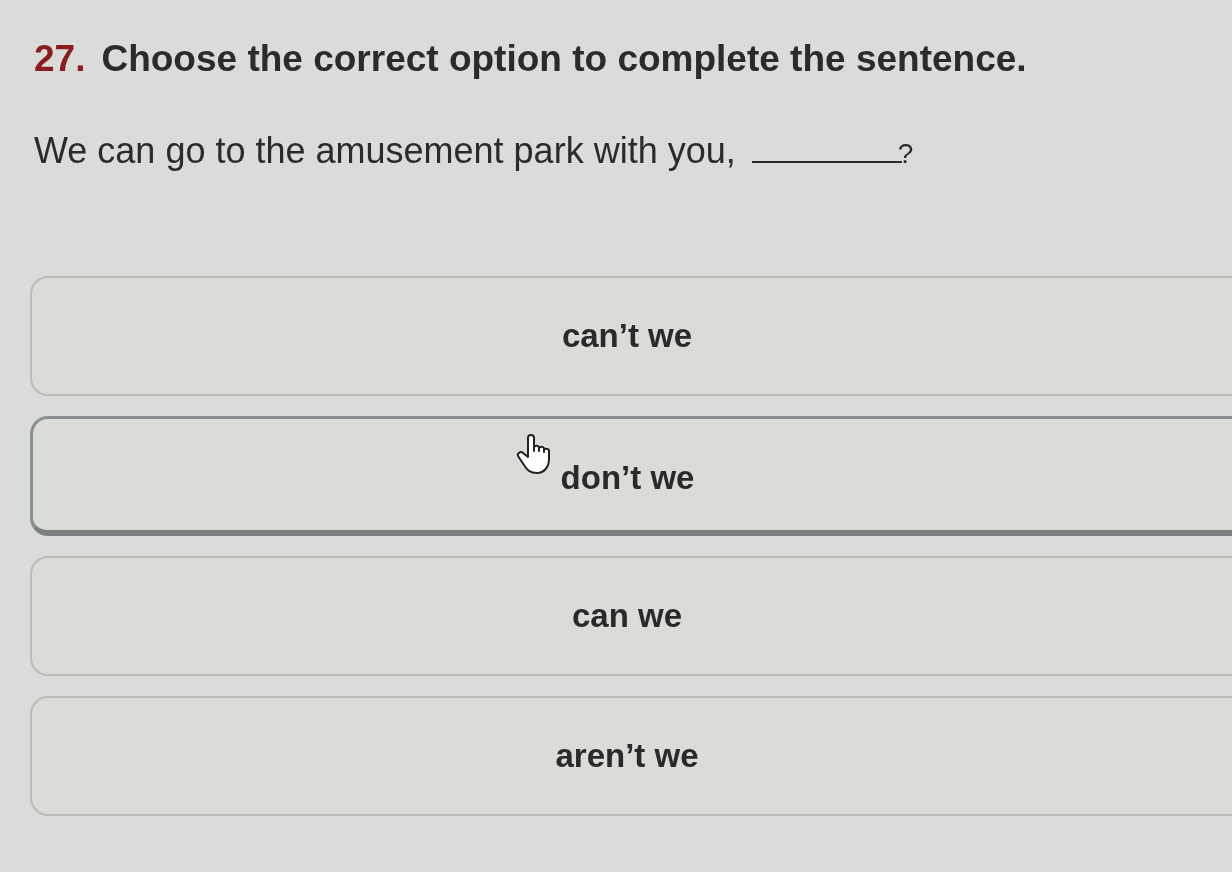 This screenshot has height=872, width=1232. I want to click on sentence-text: We can go to the amusement park with you,, so click(385, 151).